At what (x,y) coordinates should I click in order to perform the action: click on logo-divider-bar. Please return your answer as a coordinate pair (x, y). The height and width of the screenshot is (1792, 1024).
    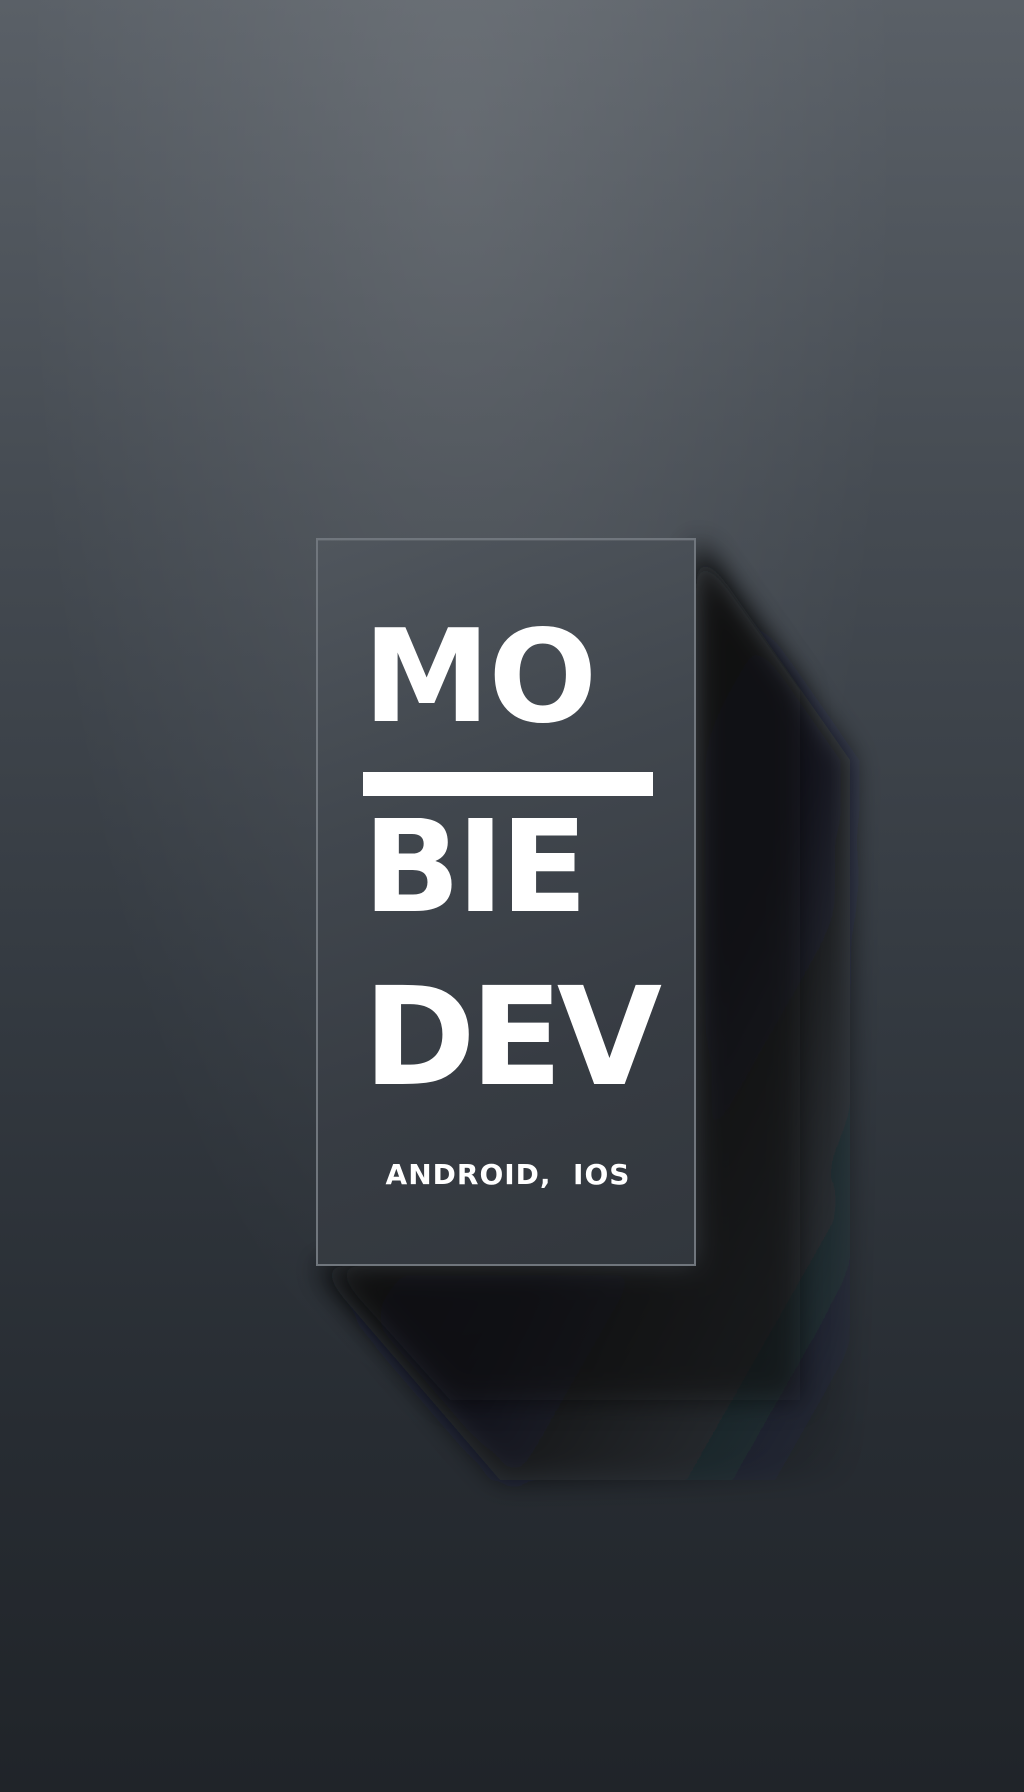
    Looking at the image, I should click on (508, 784).